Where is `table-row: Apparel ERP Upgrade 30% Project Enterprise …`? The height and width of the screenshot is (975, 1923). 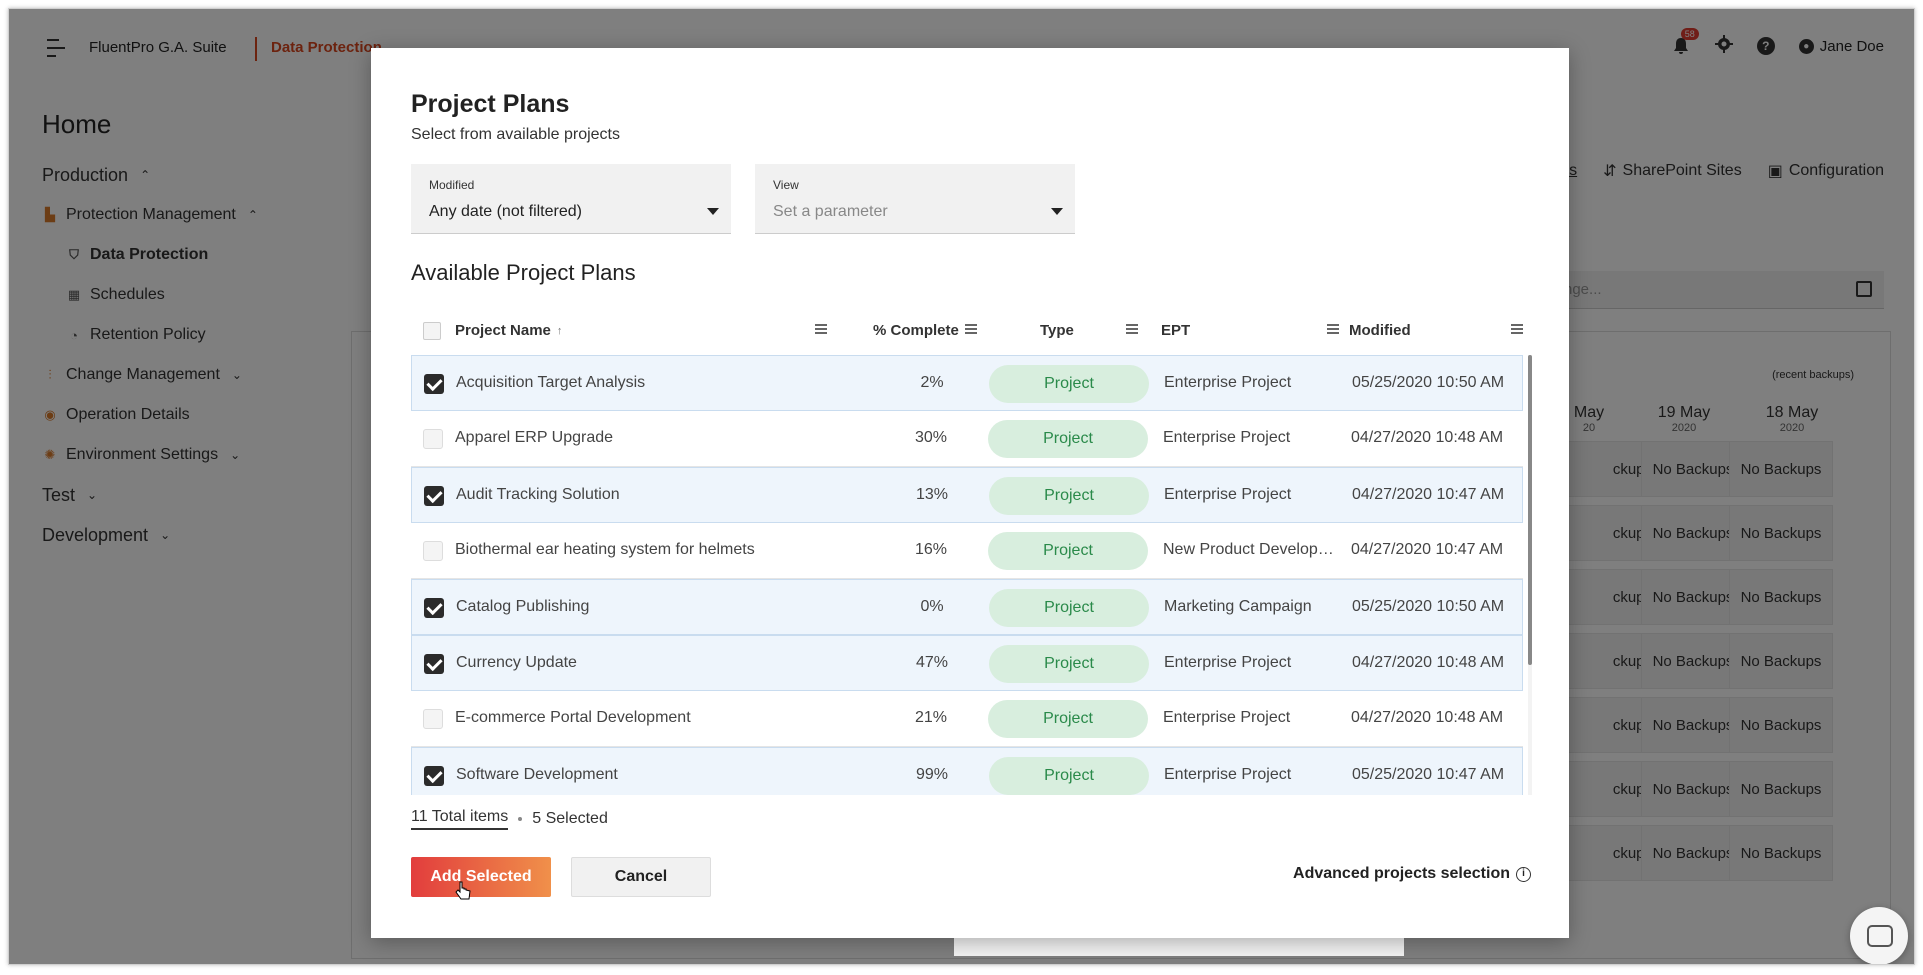 table-row: Apparel ERP Upgrade 30% Project Enterprise … is located at coordinates (967, 439).